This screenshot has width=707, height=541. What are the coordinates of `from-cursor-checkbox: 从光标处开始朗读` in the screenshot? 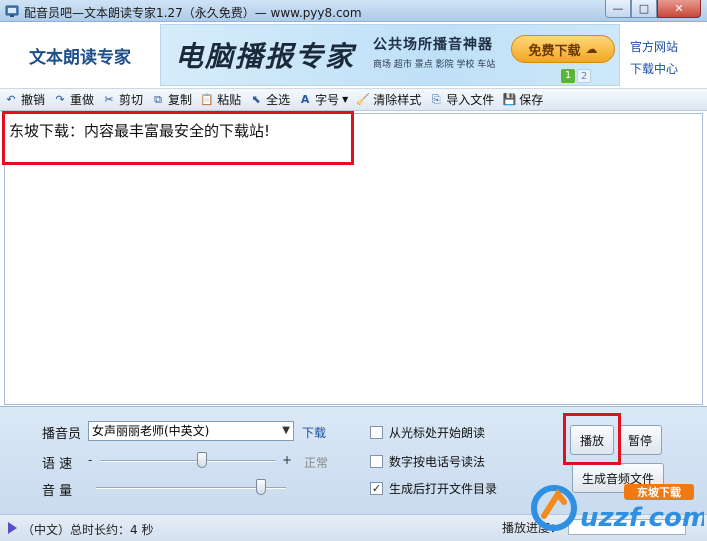 It's located at (427, 432).